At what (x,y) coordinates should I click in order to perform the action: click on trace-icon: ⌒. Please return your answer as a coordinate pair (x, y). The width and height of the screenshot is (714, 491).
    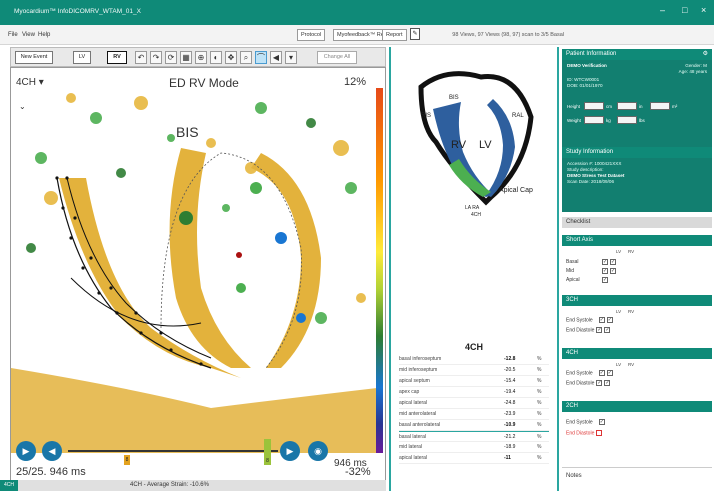
    Looking at the image, I should click on (261, 57).